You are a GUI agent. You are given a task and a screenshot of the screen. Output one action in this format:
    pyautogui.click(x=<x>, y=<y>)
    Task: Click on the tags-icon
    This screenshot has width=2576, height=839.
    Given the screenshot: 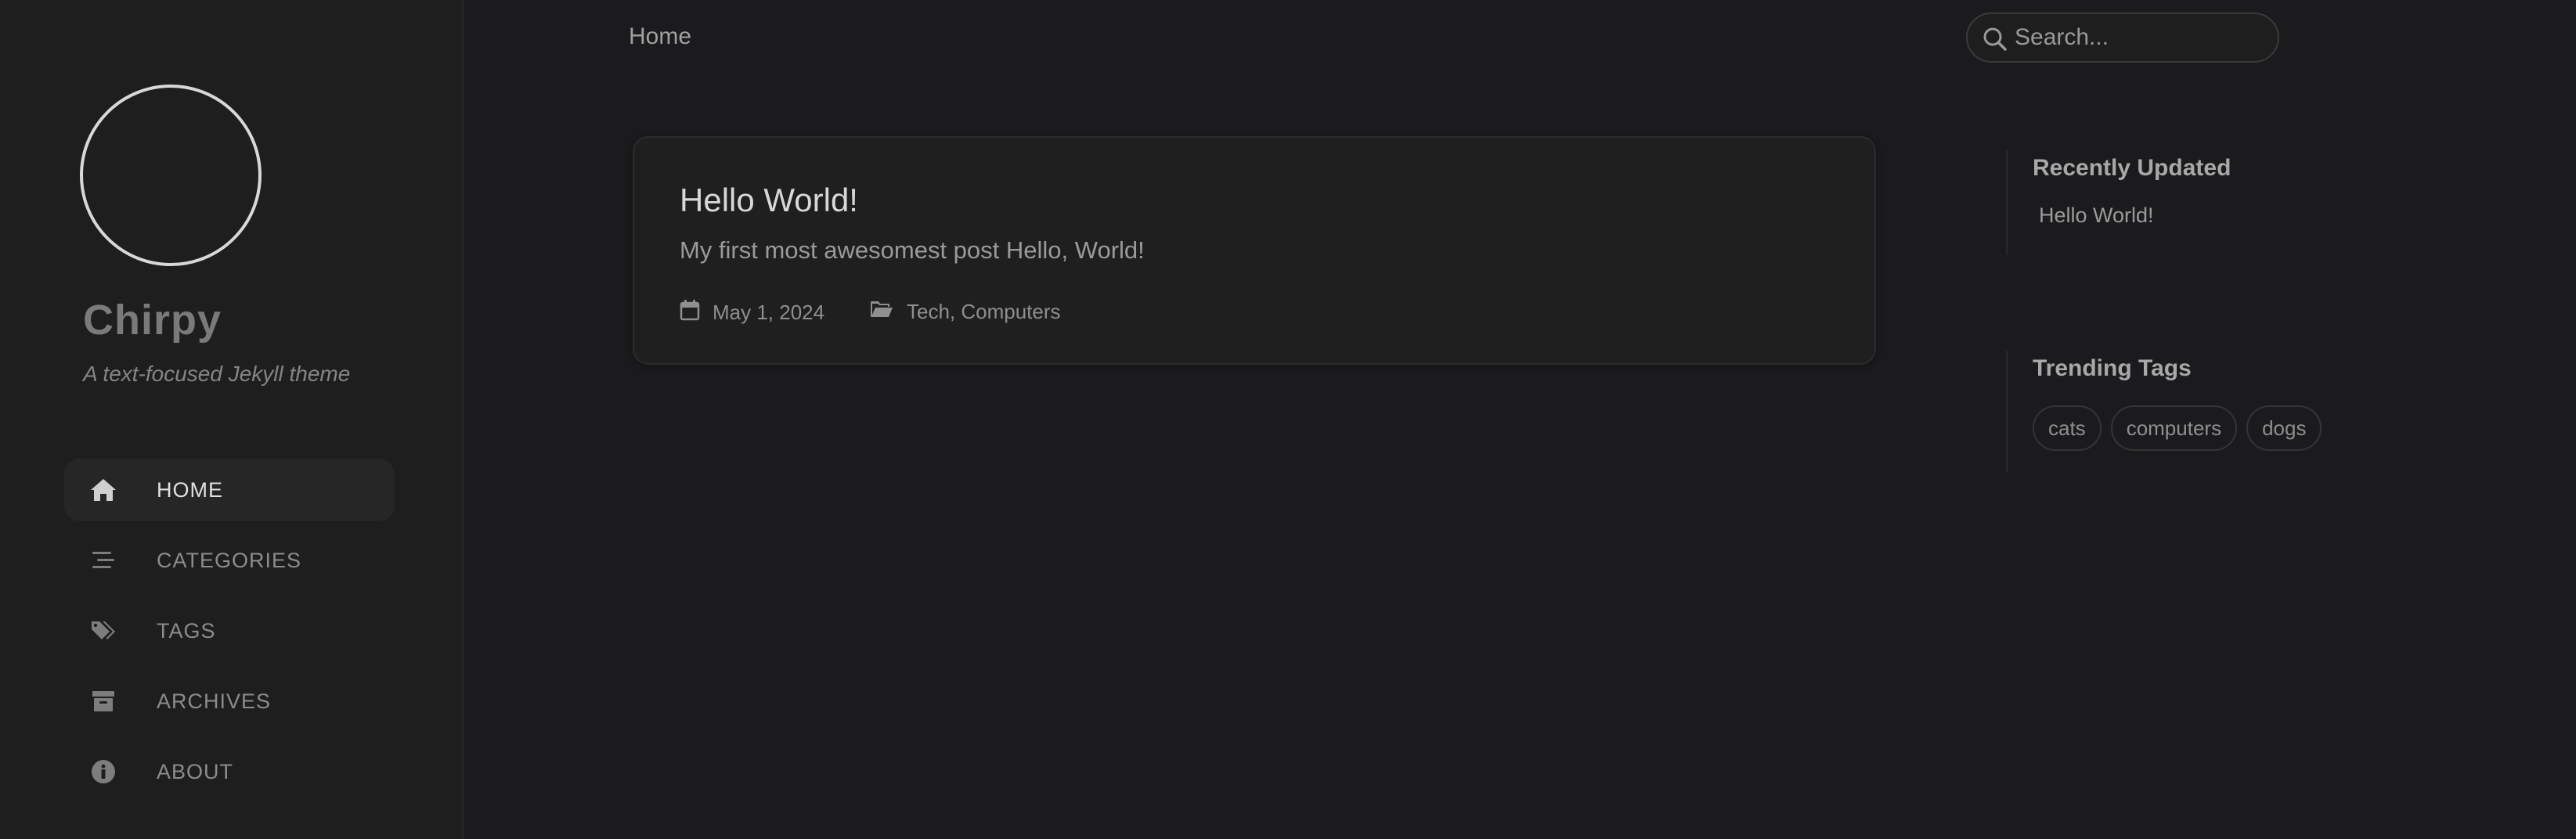 What is the action you would take?
    pyautogui.click(x=103, y=630)
    